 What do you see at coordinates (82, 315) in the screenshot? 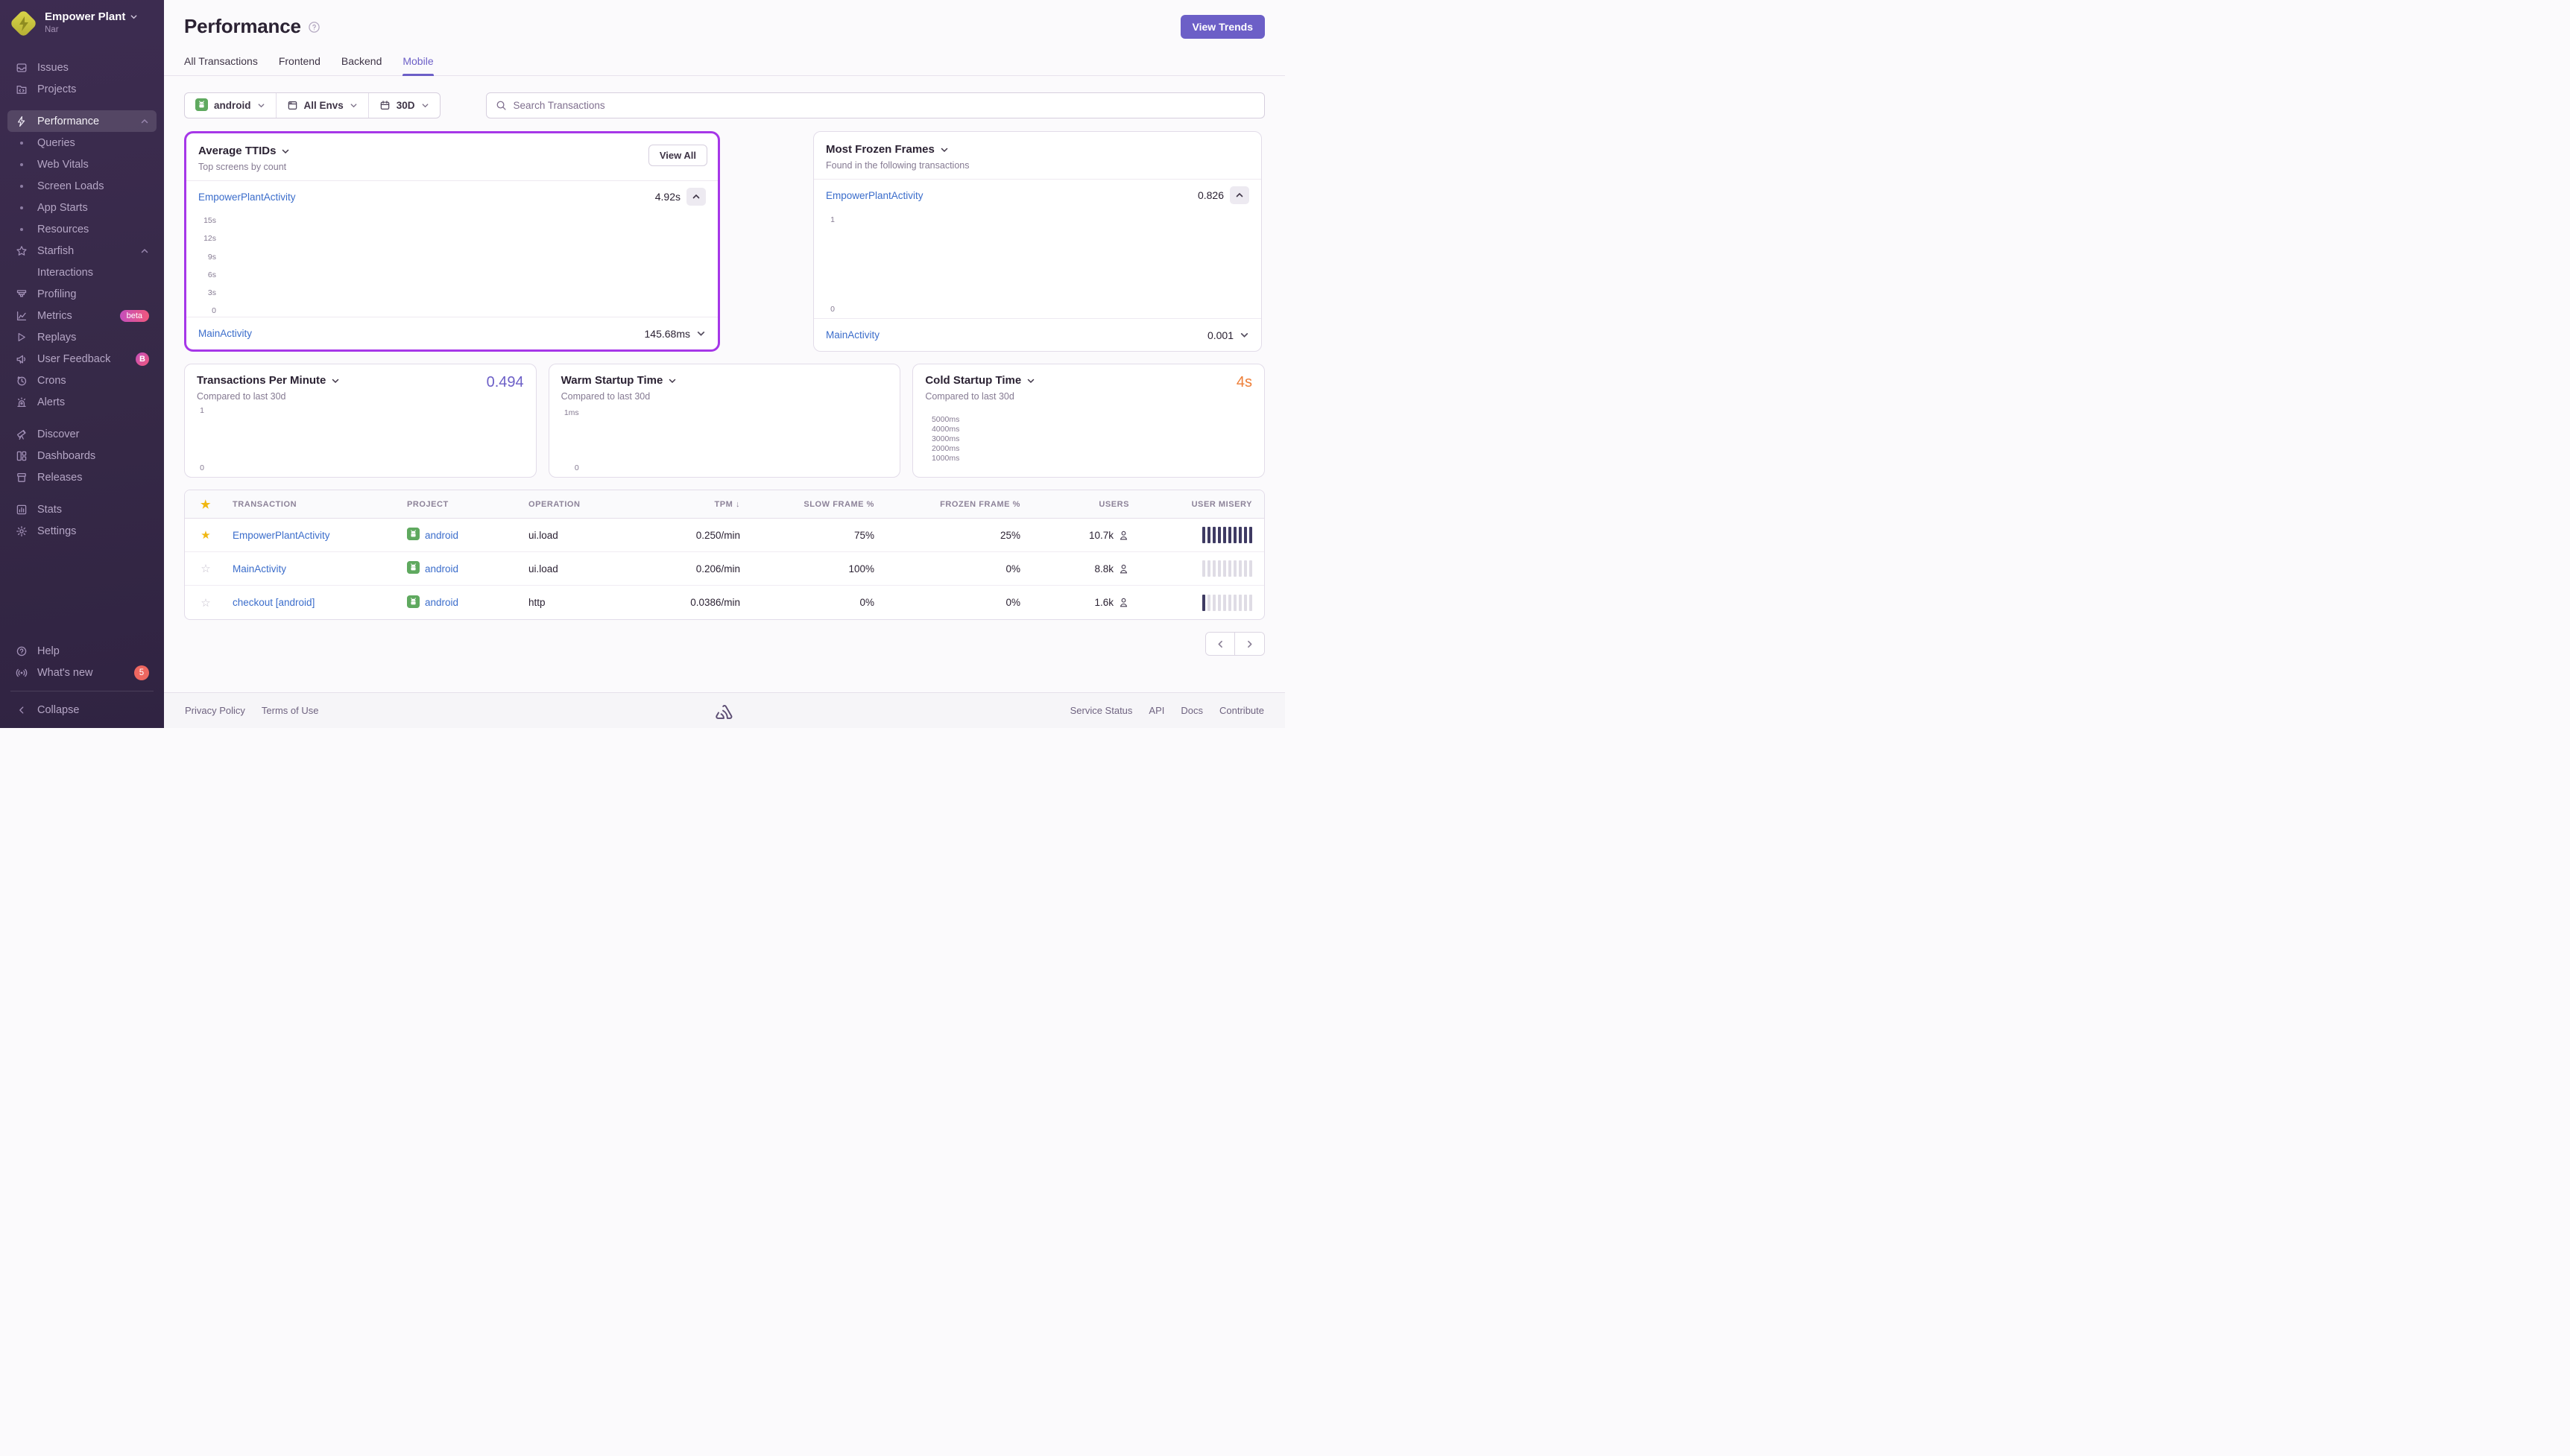
I see `sidebar-item-metrics: Metrics beta` at bounding box center [82, 315].